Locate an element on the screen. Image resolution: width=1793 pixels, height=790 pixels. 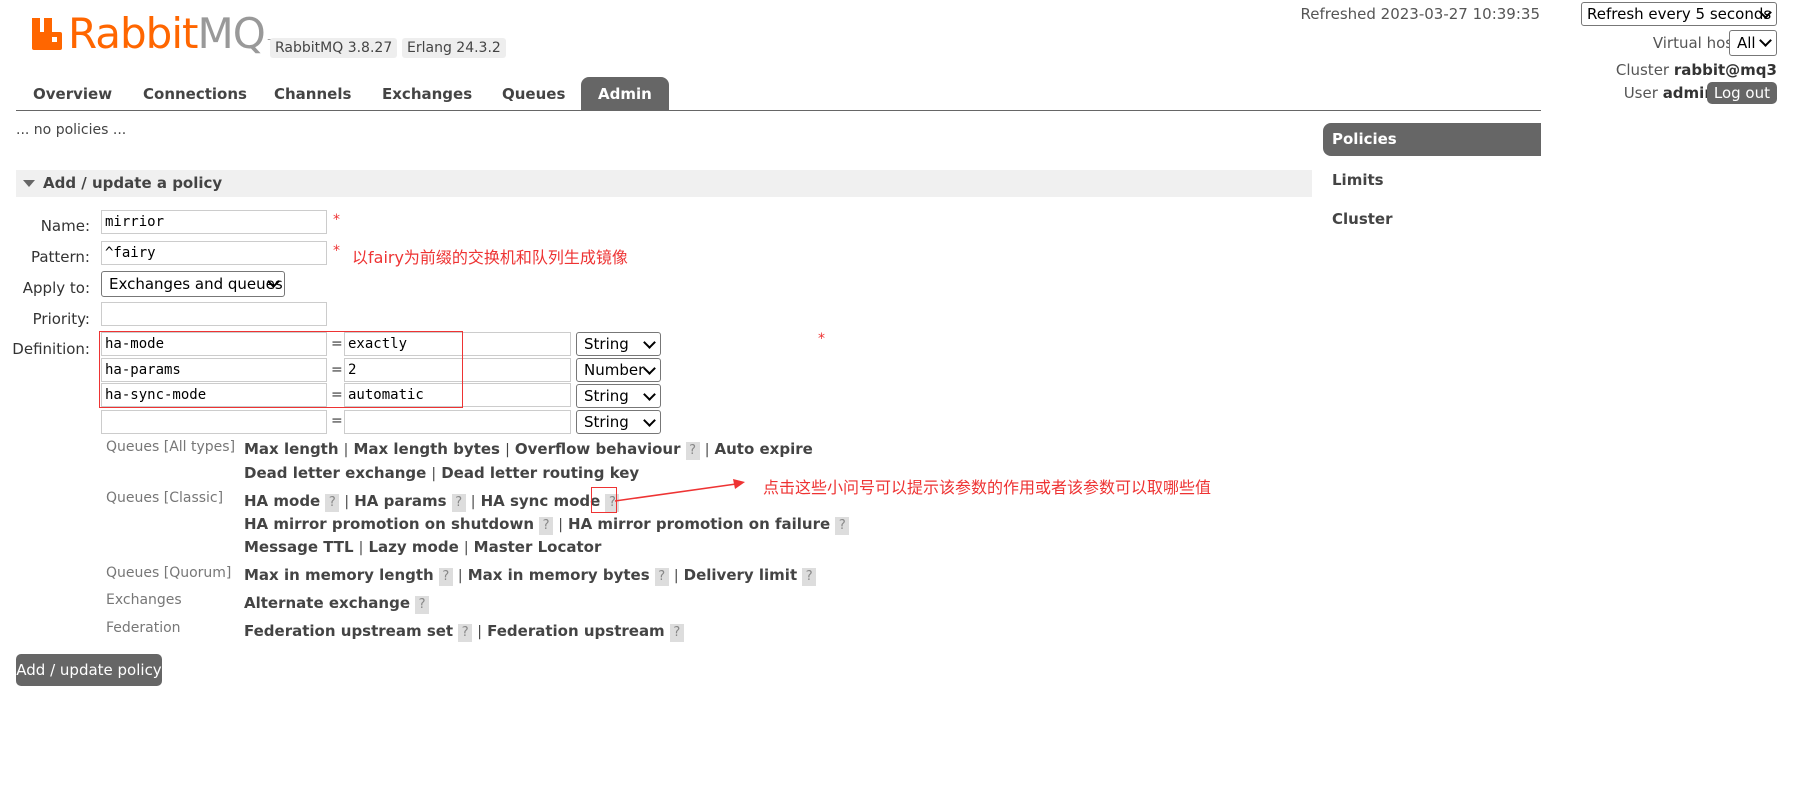
tab-channels: Channels is located at coordinates (312, 94).